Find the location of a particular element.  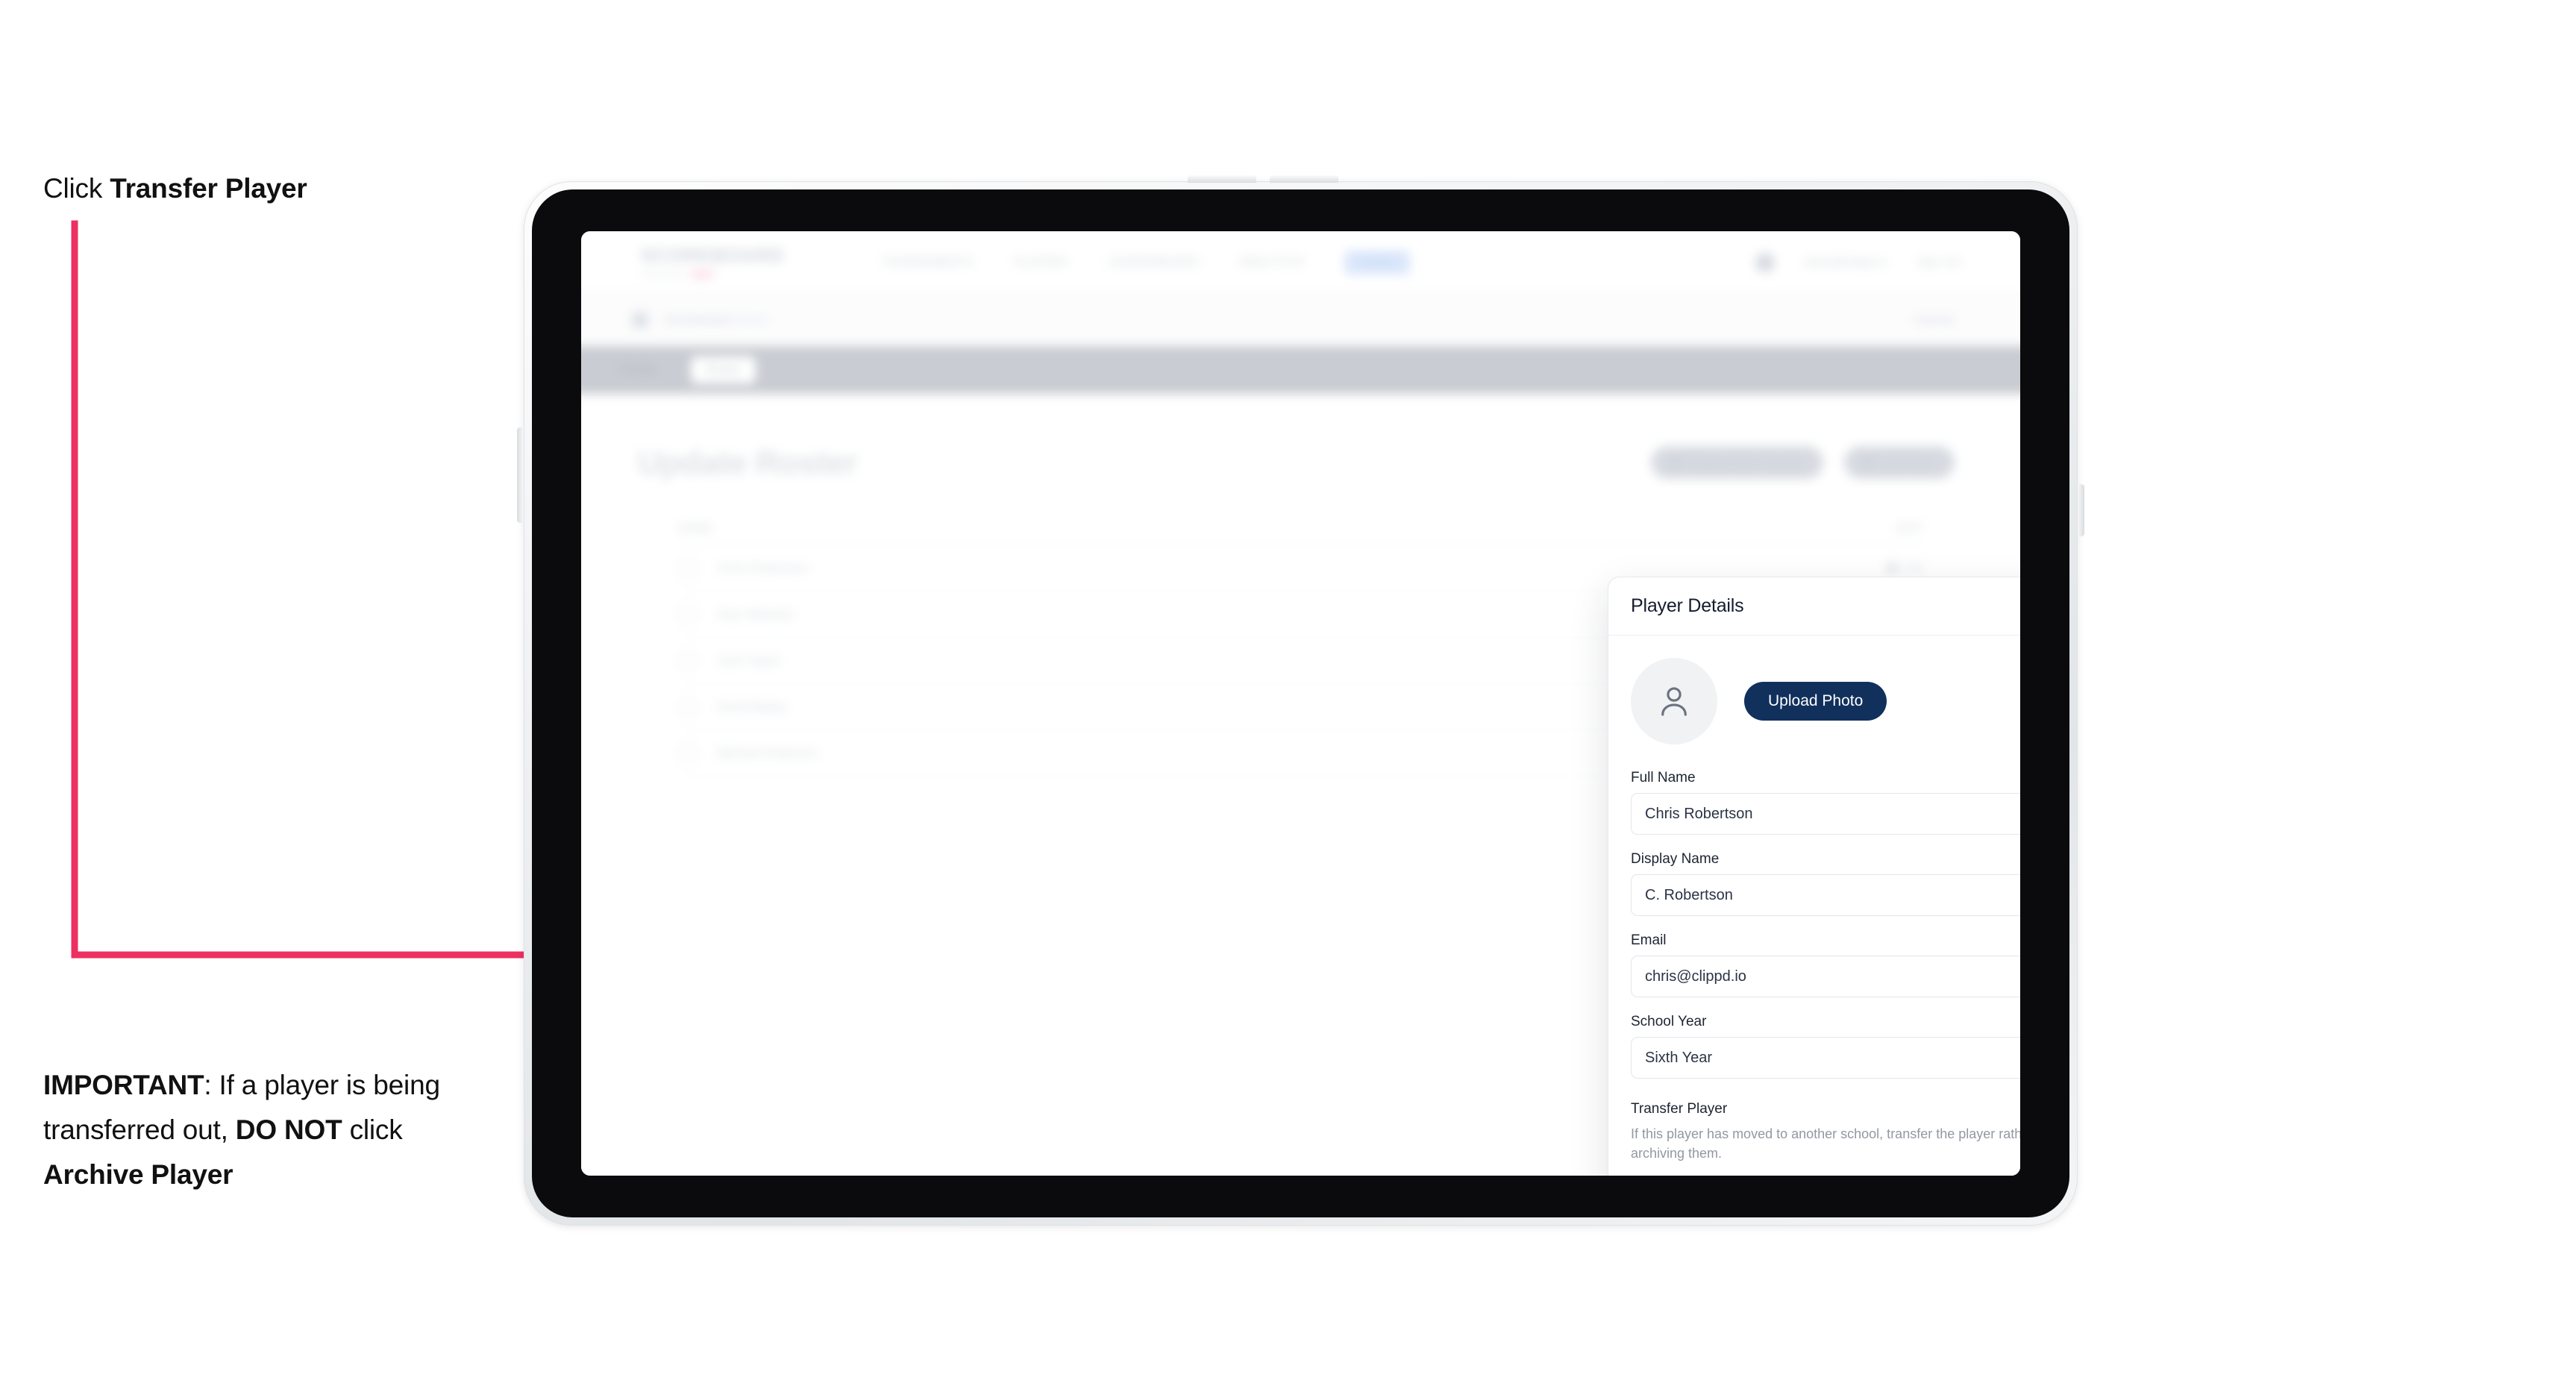

transfer-icon is located at coordinates (1675, 462).